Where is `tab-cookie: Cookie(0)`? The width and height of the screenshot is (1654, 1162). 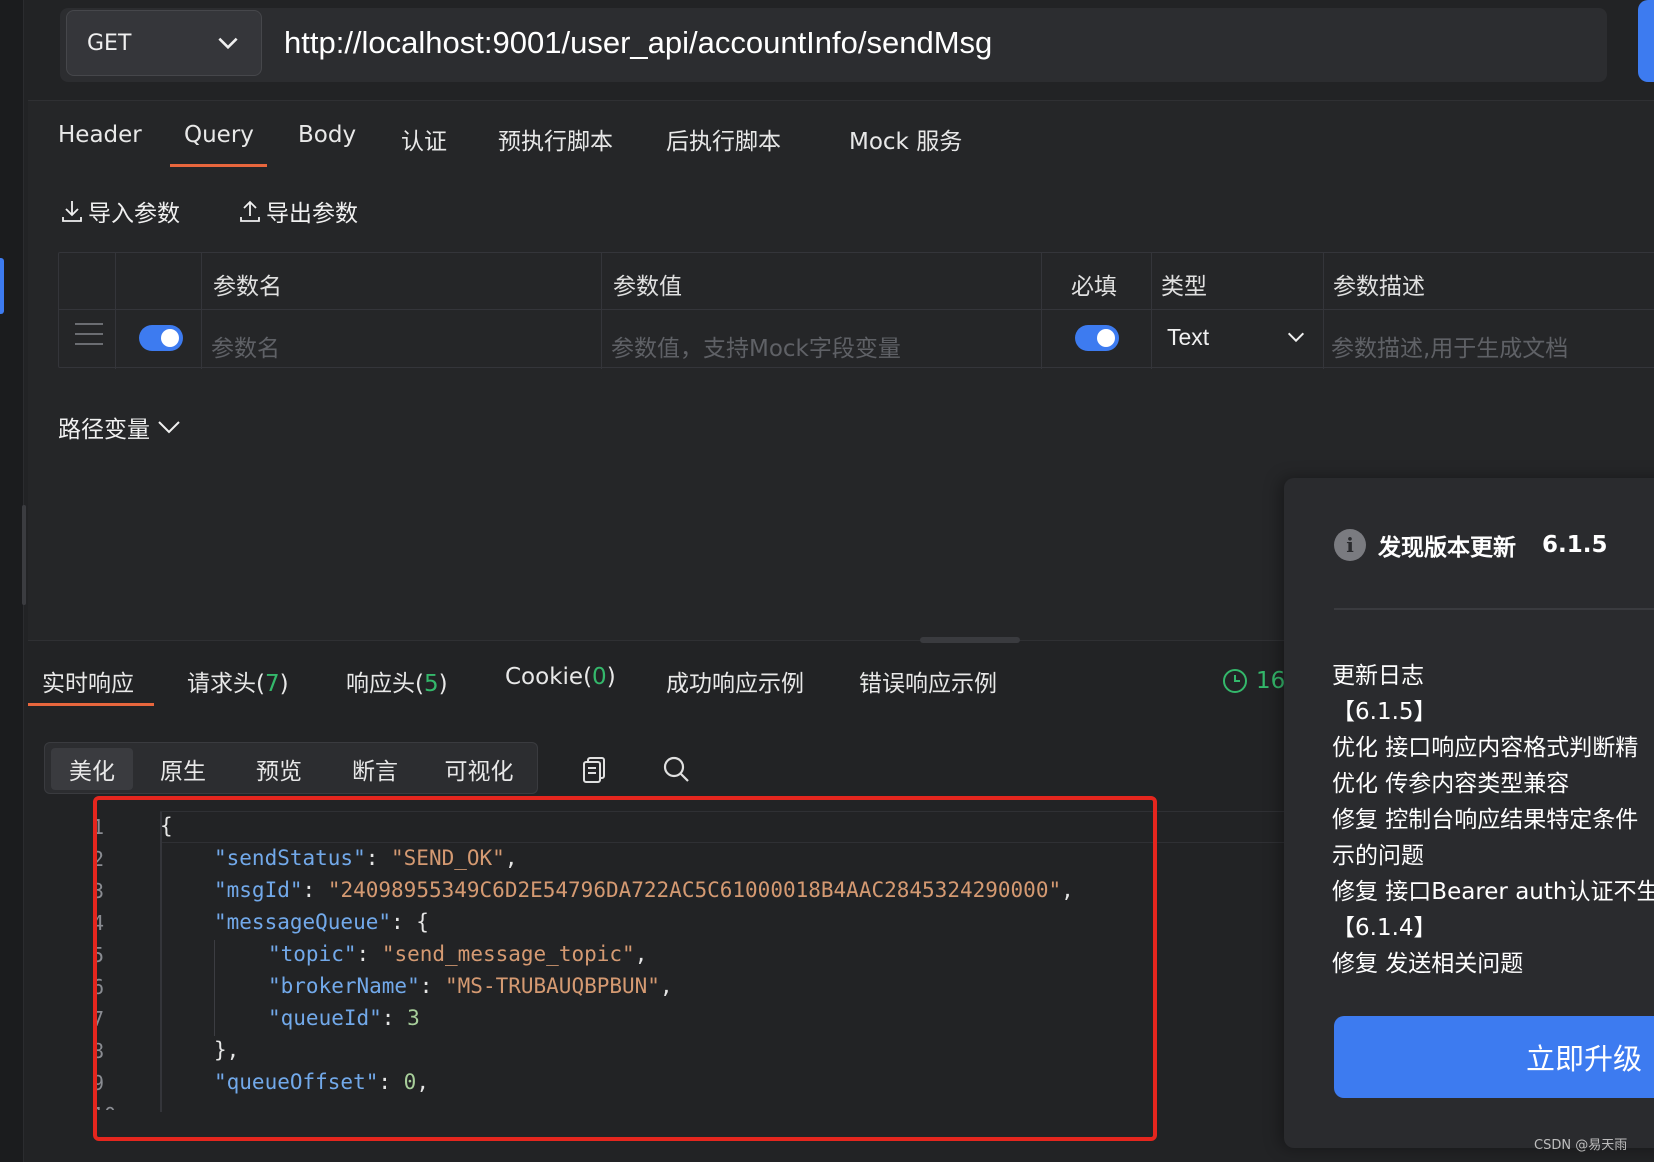
tab-cookie: Cookie(0) is located at coordinates (560, 677).